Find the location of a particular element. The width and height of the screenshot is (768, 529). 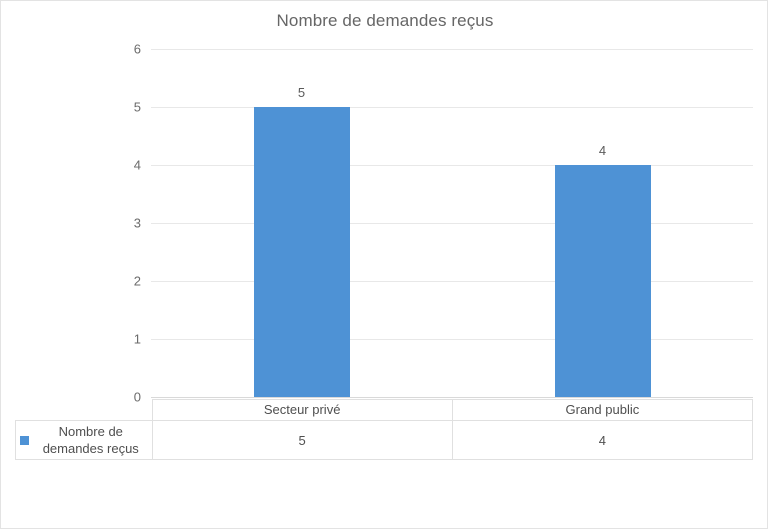

table-header-row: Secteur privé Grand public is located at coordinates (385, 410).